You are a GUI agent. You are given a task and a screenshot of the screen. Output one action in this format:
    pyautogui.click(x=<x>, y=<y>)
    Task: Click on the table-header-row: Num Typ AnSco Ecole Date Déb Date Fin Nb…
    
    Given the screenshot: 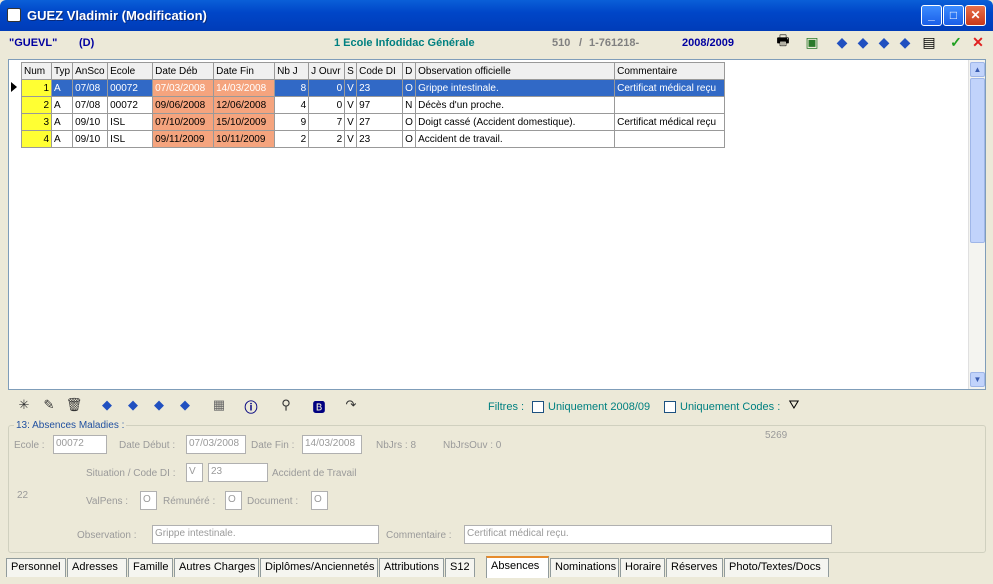 What is the action you would take?
    pyautogui.click(x=373, y=71)
    